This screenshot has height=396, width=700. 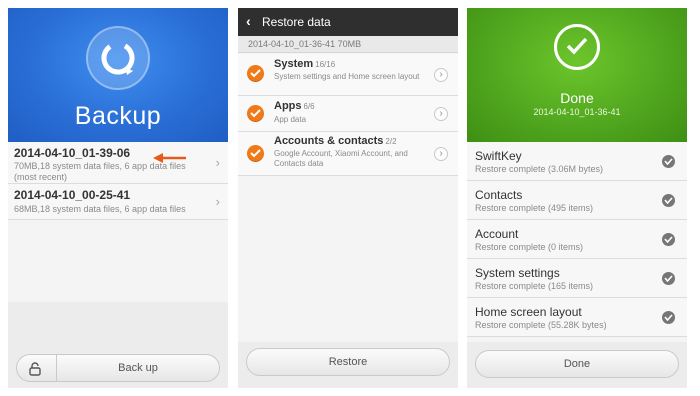 I want to click on unlock-icon, so click(x=35, y=369).